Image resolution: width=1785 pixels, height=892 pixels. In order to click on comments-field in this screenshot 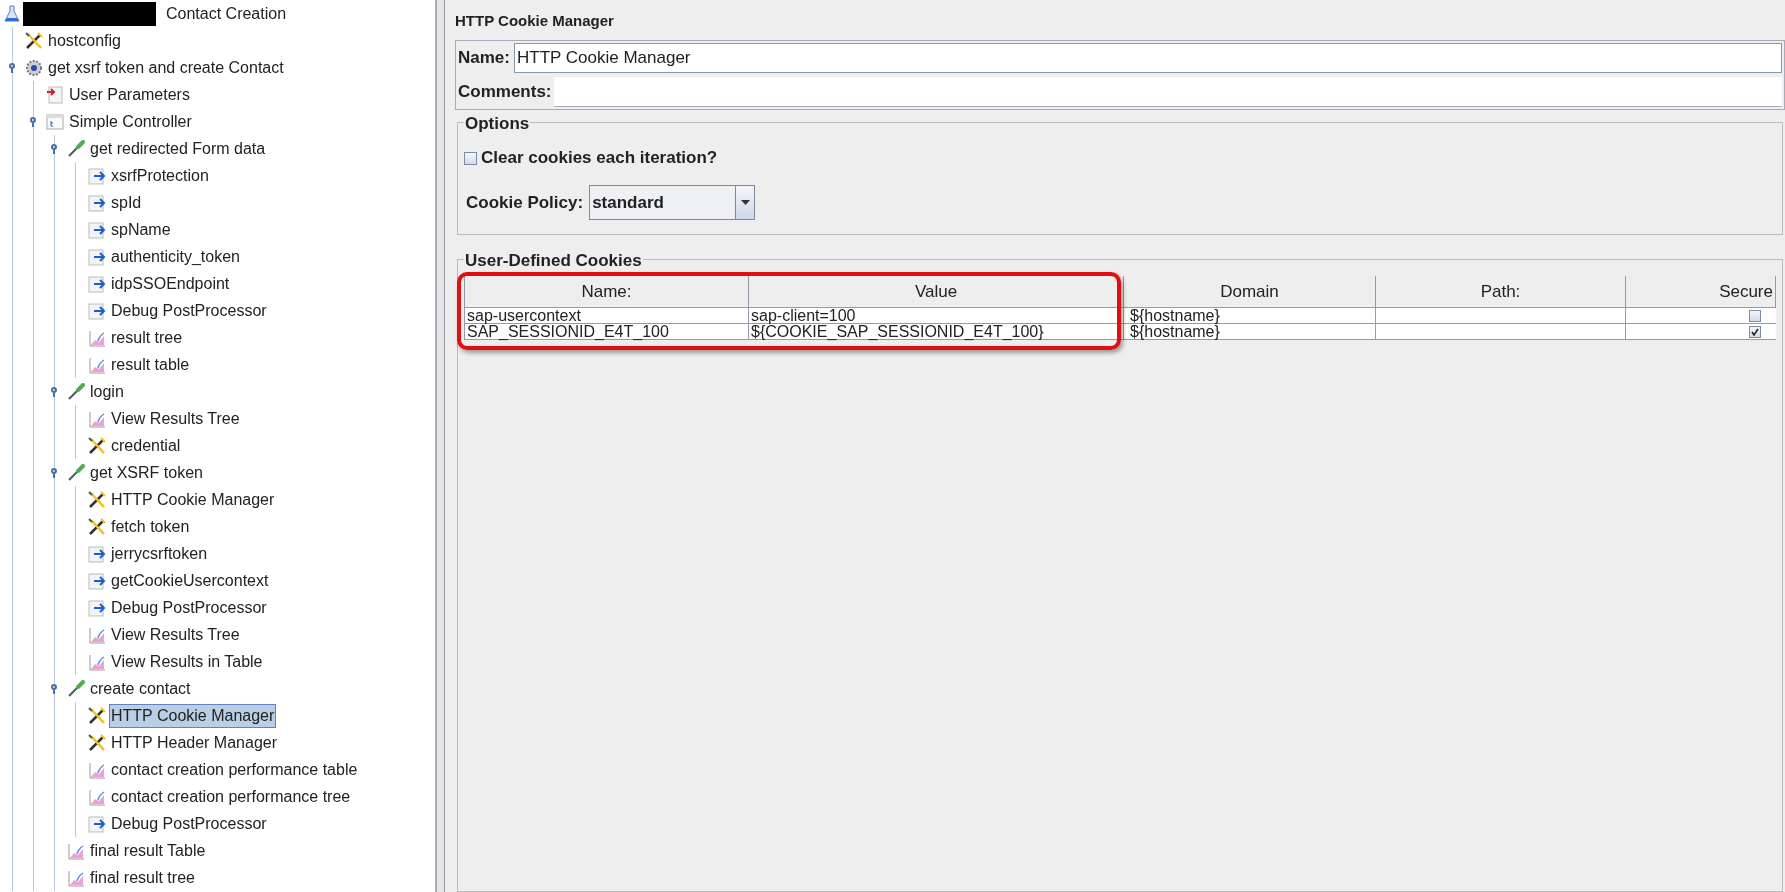, I will do `click(1167, 92)`.